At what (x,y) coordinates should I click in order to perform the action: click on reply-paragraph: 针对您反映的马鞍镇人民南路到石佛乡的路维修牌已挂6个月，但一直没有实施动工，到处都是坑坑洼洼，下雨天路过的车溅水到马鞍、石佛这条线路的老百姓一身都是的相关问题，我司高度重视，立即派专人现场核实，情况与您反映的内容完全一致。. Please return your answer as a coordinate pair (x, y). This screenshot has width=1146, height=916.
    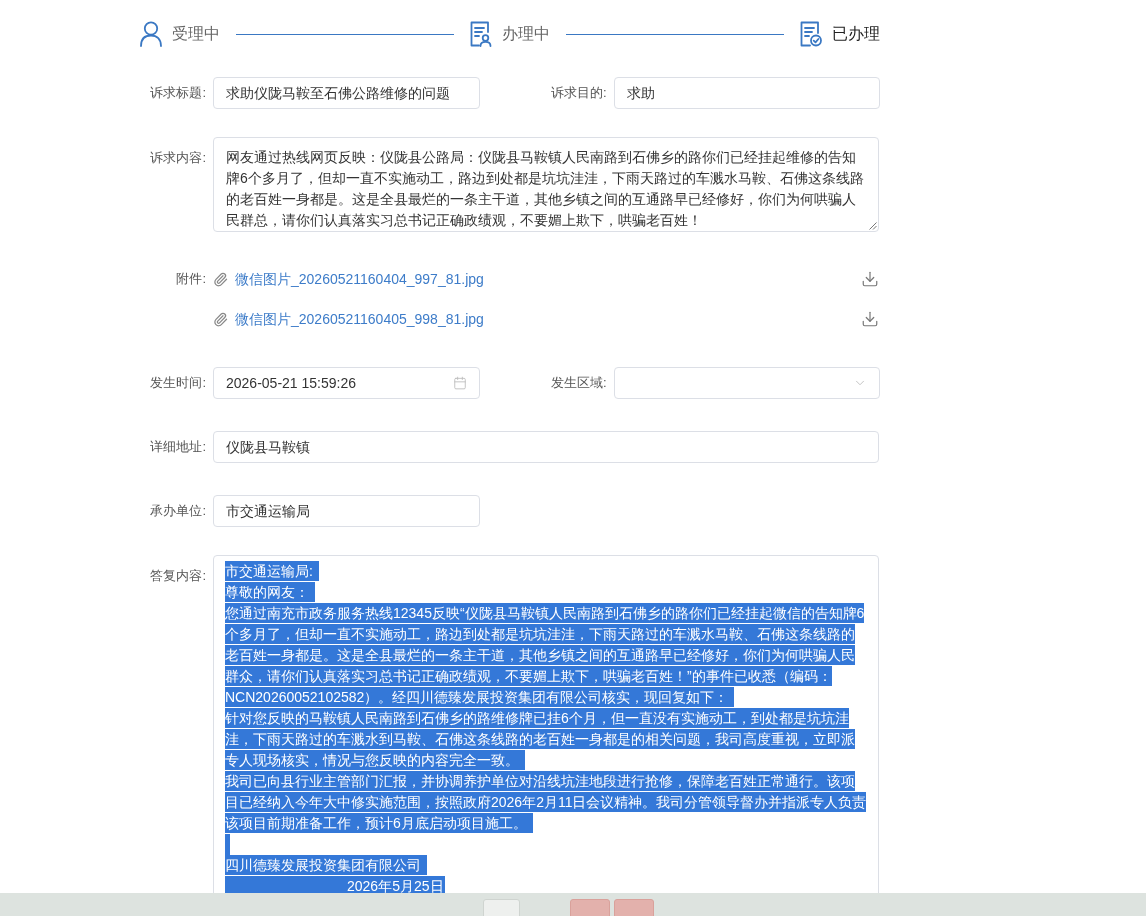
    Looking at the image, I should click on (540, 739).